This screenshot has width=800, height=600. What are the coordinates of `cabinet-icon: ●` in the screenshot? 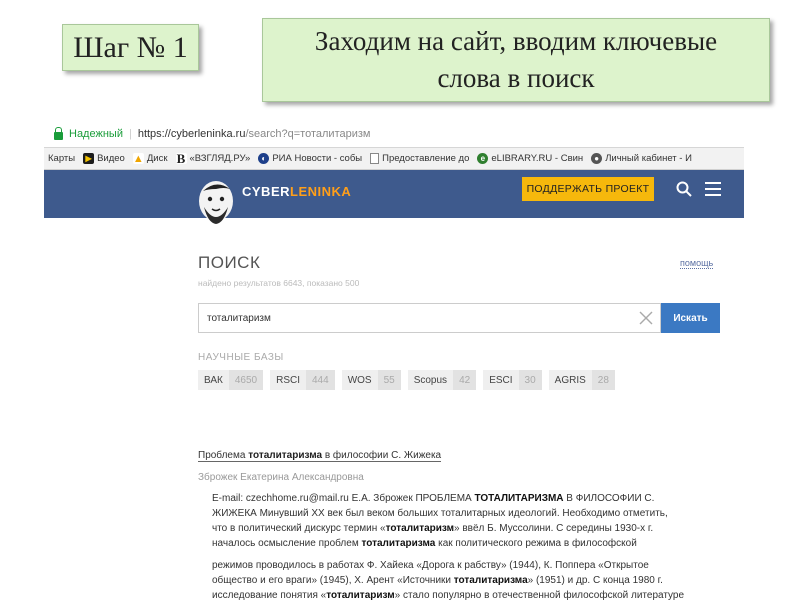 It's located at (597, 158).